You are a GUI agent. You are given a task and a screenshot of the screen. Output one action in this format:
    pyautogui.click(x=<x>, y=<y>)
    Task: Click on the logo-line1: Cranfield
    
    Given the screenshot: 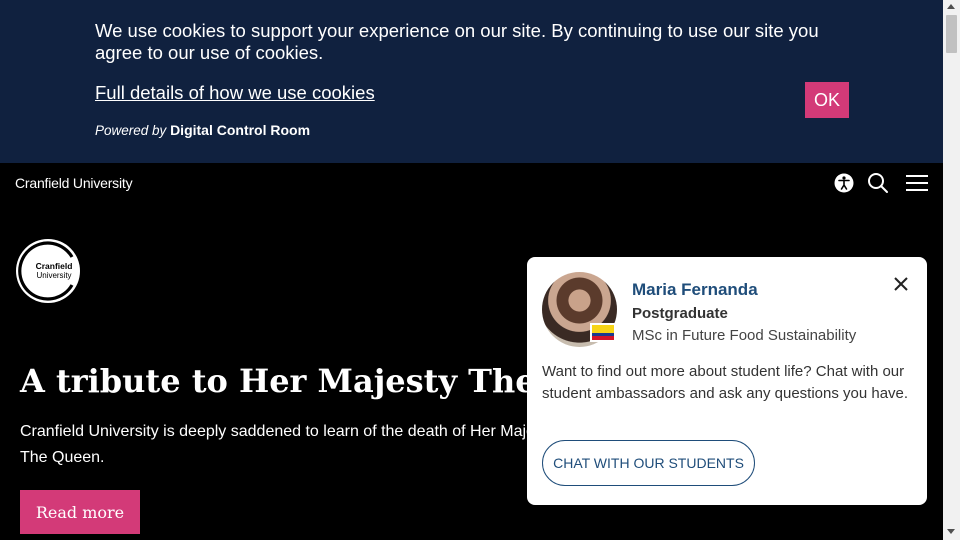 What is the action you would take?
    pyautogui.click(x=54, y=266)
    